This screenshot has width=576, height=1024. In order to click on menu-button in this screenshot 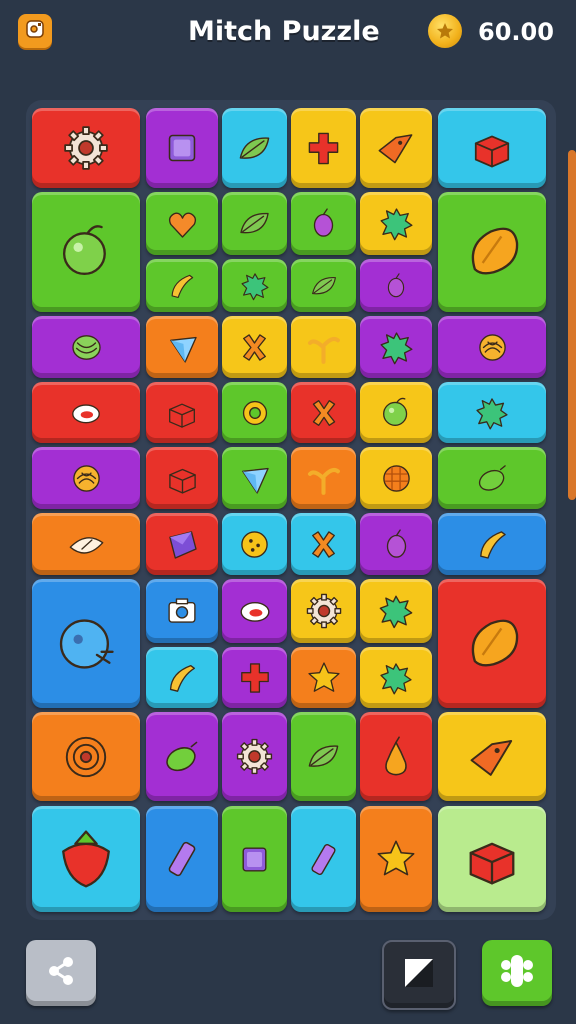, I will do `click(35, 31)`.